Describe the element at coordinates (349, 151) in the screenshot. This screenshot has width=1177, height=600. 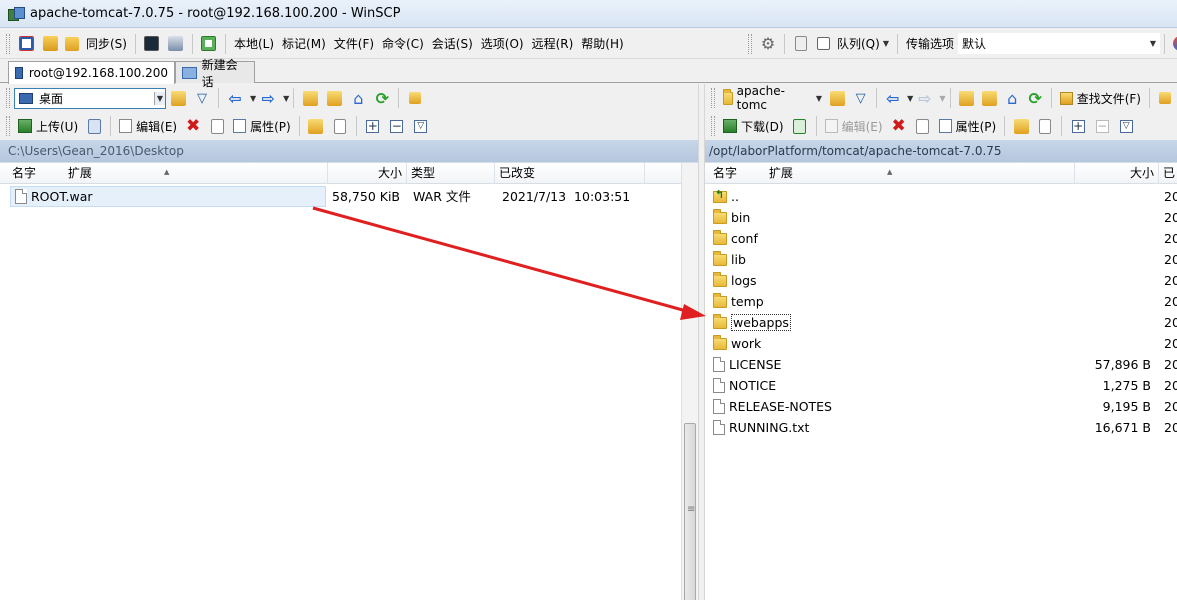
I see `local-path-bar: C:\Users\Gean_2016\Desktop` at that location.